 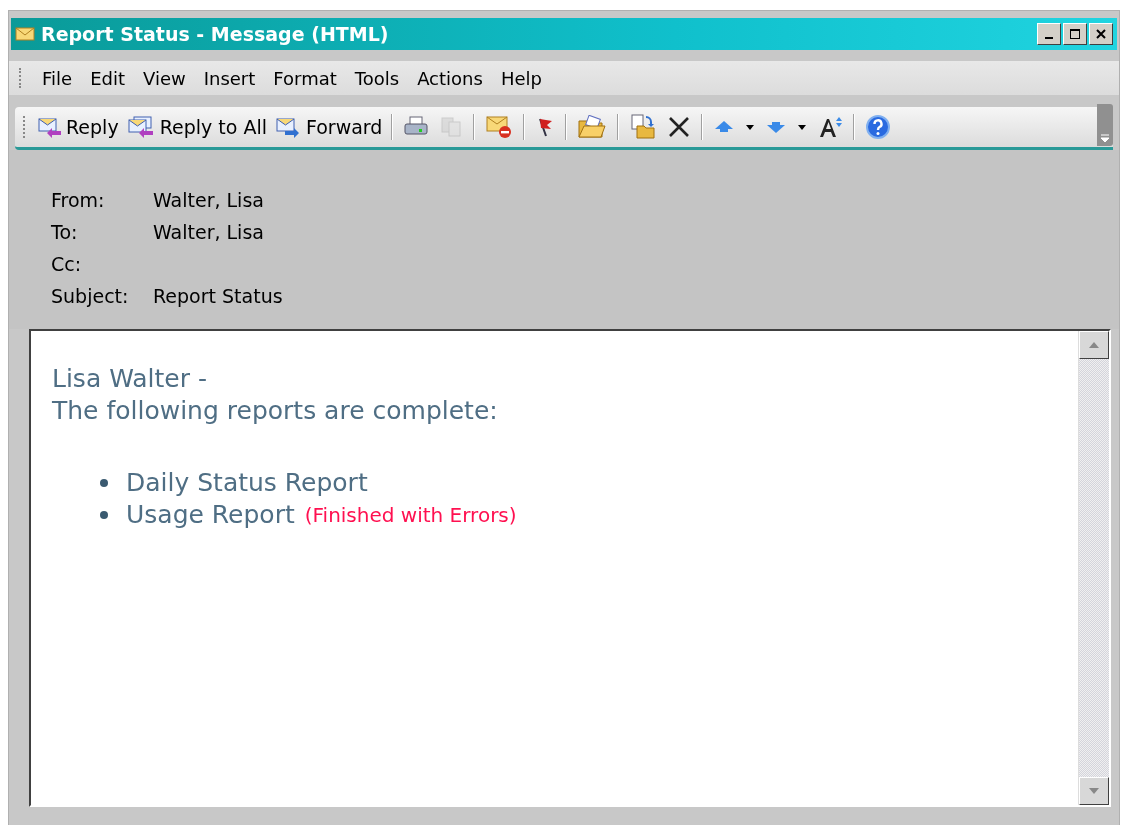 I want to click on scroll-down-button, so click(x=1094, y=791).